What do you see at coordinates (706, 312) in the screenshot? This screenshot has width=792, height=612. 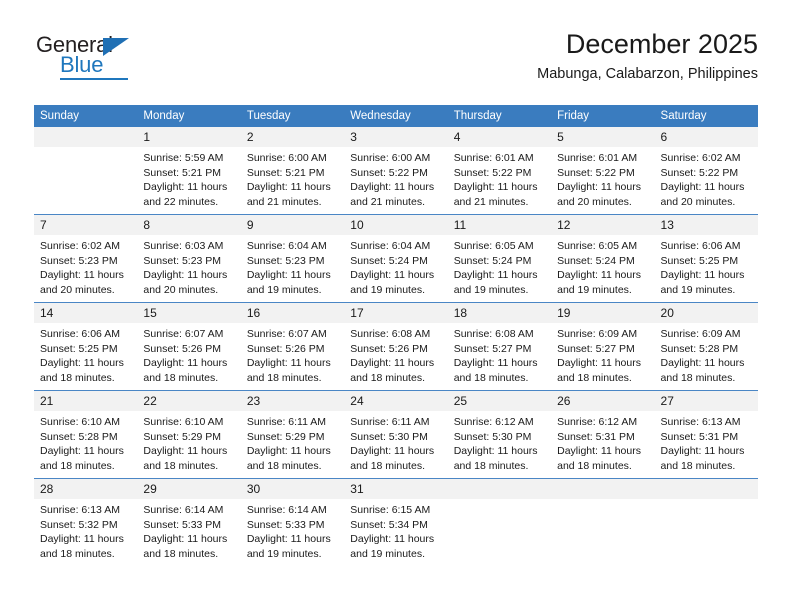 I see `day-number: 20` at bounding box center [706, 312].